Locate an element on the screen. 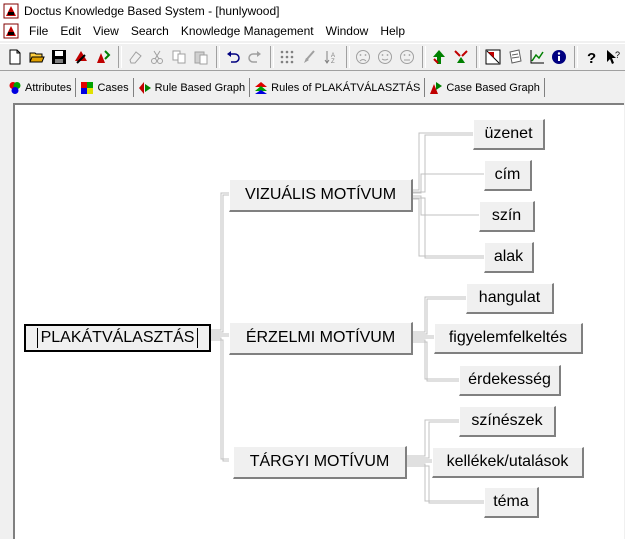 The width and height of the screenshot is (625, 539). tab-label: Attributes is located at coordinates (48, 87).